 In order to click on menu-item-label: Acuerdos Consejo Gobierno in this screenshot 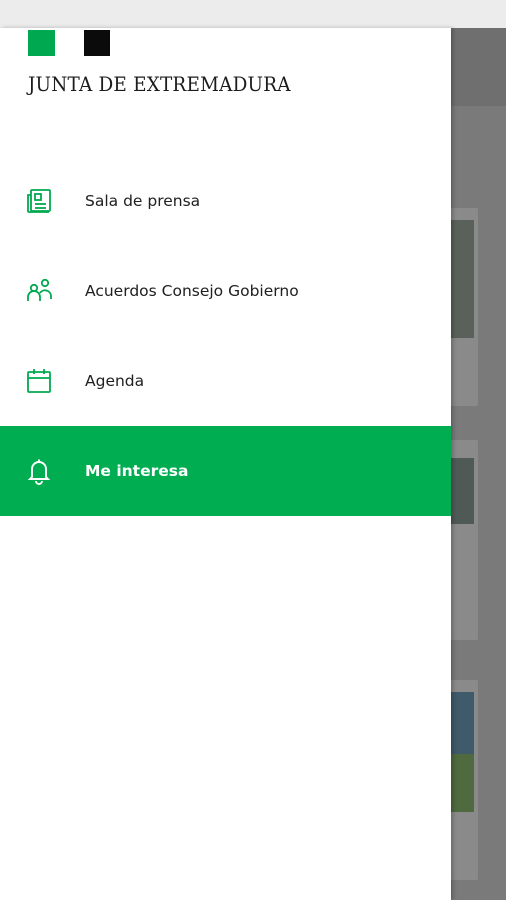, I will do `click(192, 291)`.